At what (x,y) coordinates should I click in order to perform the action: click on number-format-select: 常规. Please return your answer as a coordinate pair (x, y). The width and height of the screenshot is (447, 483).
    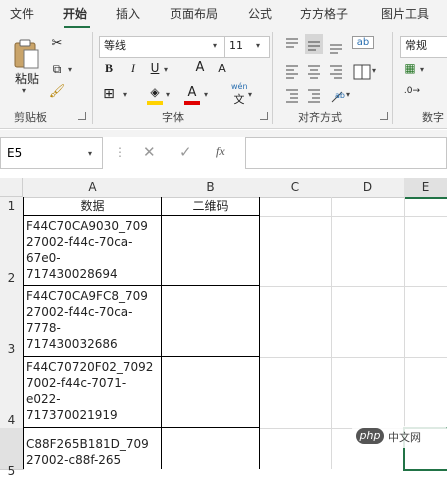
    Looking at the image, I should click on (423, 47).